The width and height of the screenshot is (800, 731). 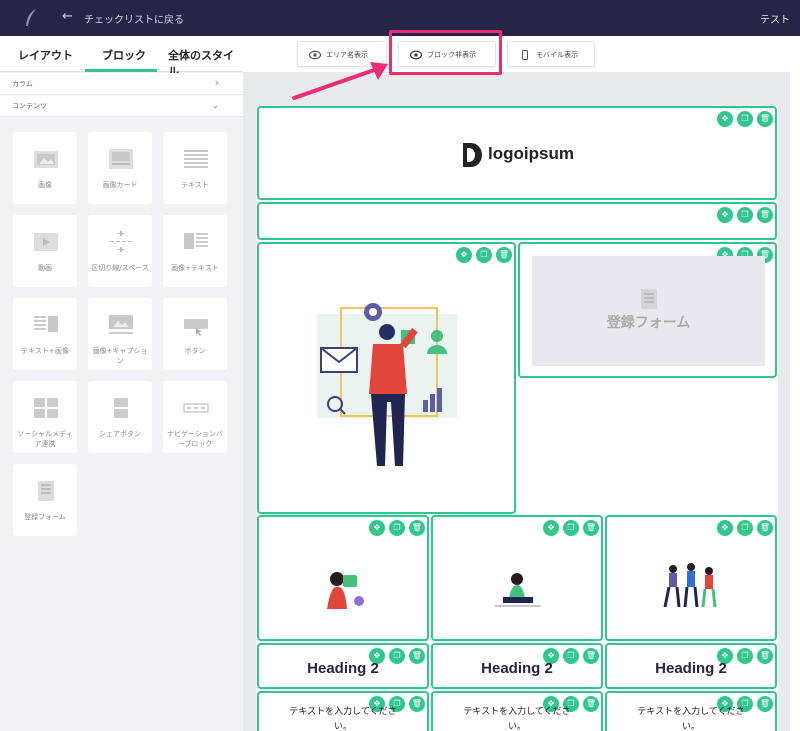 I want to click on tile-label: ナビゲーションバーブロック, so click(x=195, y=439).